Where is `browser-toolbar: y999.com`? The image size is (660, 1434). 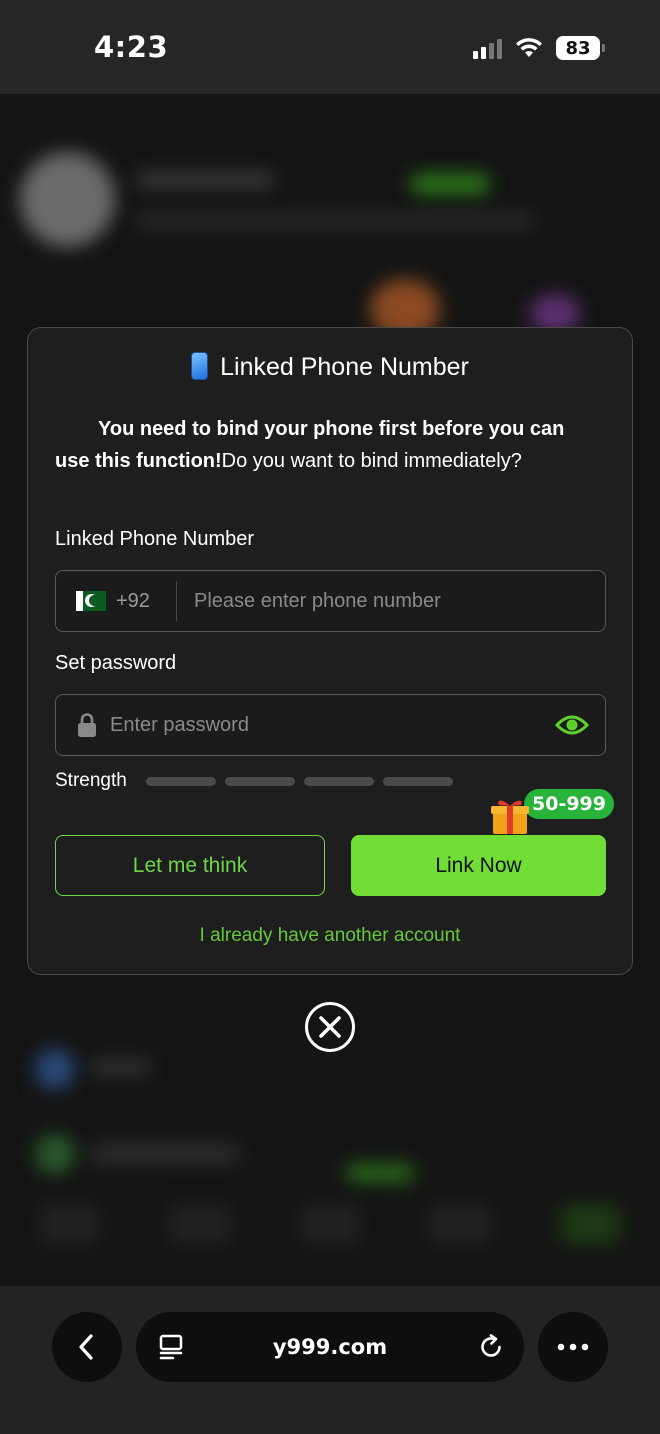
browser-toolbar: y999.com is located at coordinates (330, 1360).